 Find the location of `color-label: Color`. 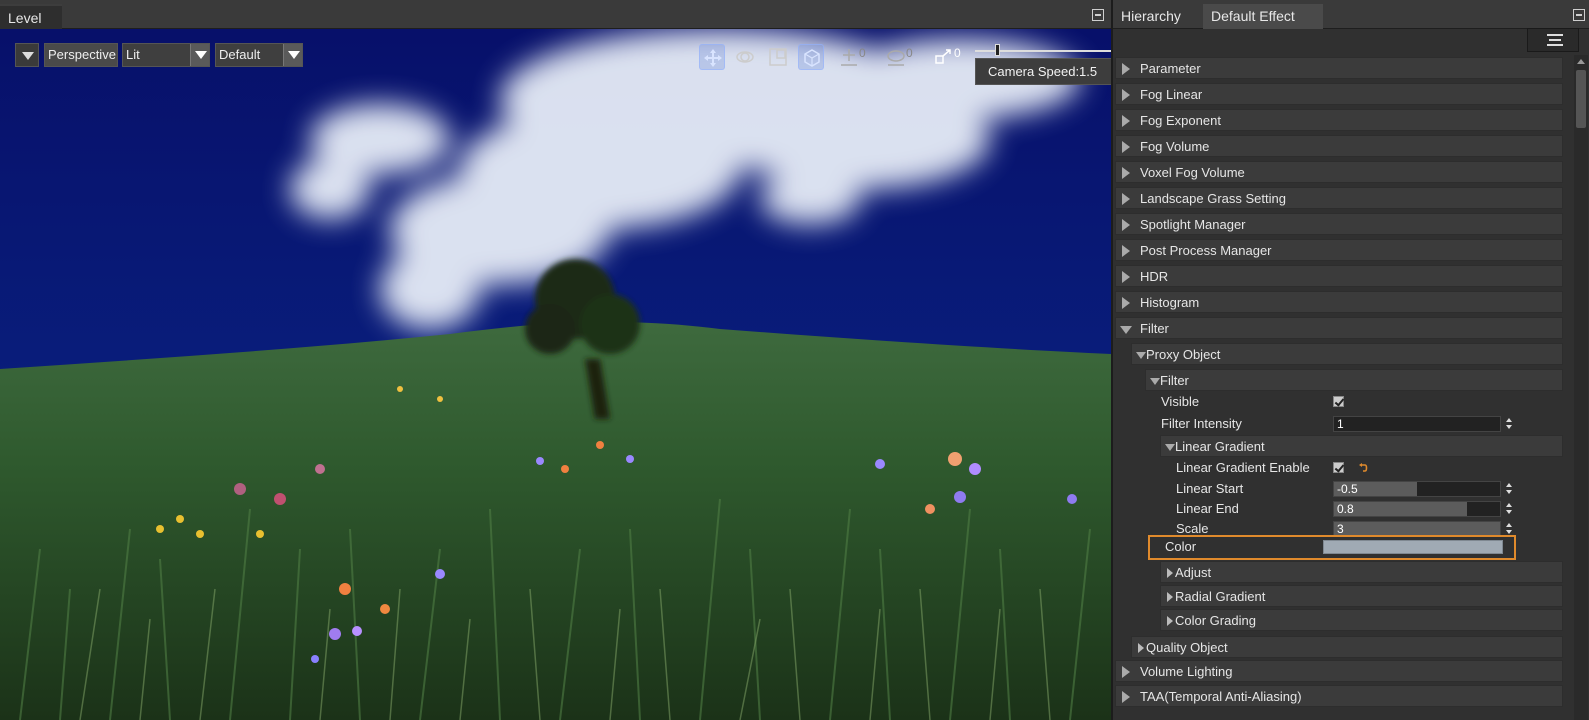

color-label: Color is located at coordinates (1181, 546).